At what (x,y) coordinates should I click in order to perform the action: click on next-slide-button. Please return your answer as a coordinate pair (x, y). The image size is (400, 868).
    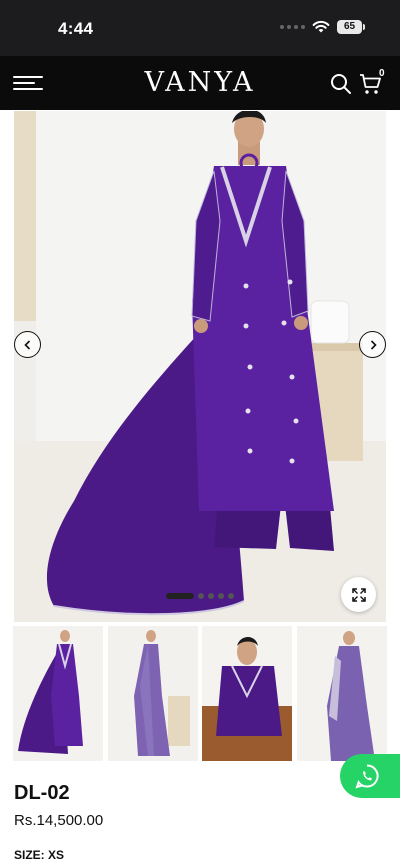
    Looking at the image, I should click on (372, 344).